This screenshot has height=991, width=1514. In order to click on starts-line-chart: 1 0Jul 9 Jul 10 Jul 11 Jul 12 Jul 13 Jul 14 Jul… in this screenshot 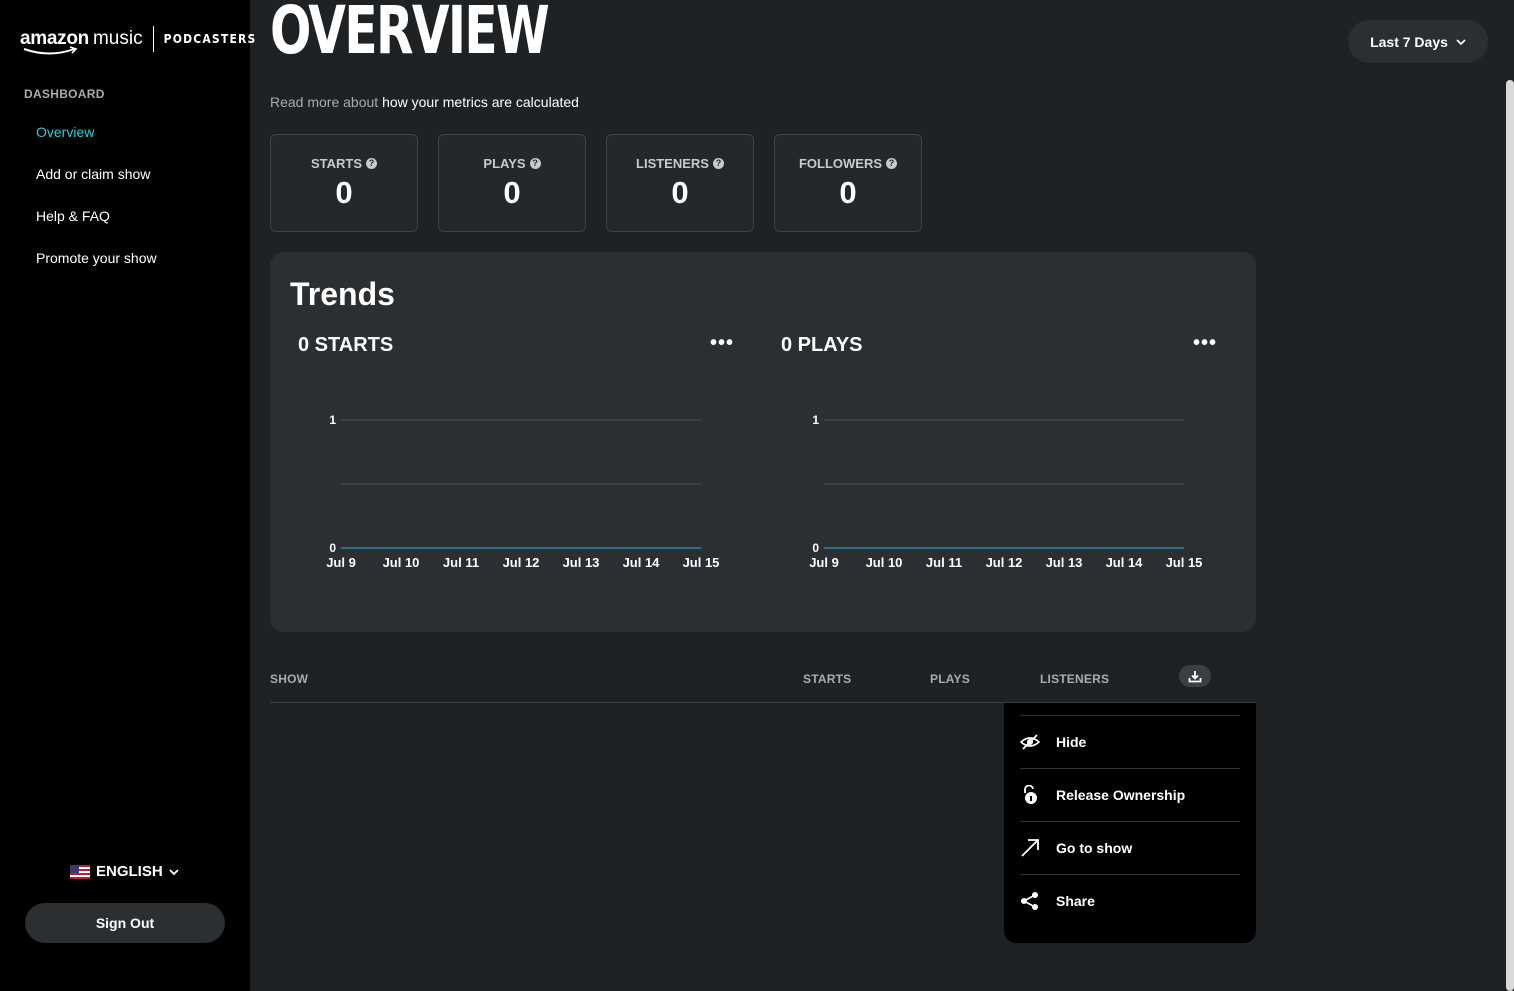, I will do `click(523, 491)`.